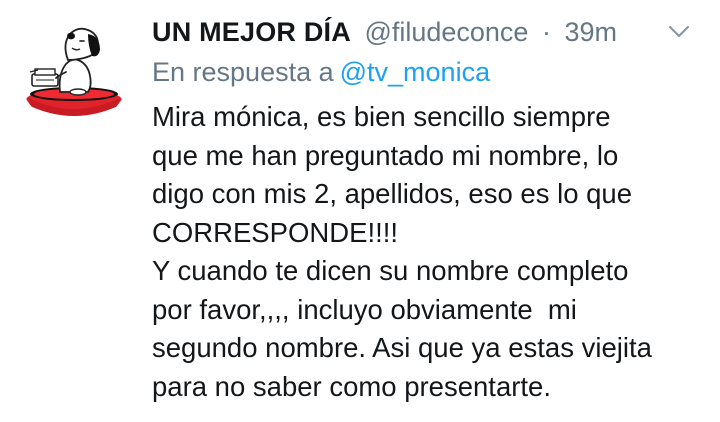 The width and height of the screenshot is (720, 422). What do you see at coordinates (243, 72) in the screenshot?
I see `reply-prefix: En respuesta a` at bounding box center [243, 72].